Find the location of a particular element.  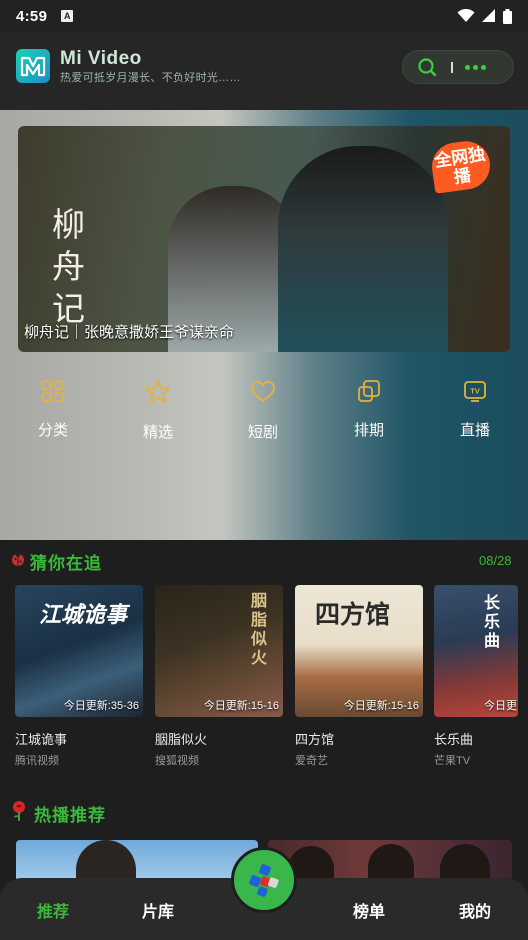

quick-nav-short-drama: 短剧 is located at coordinates (263, 410).